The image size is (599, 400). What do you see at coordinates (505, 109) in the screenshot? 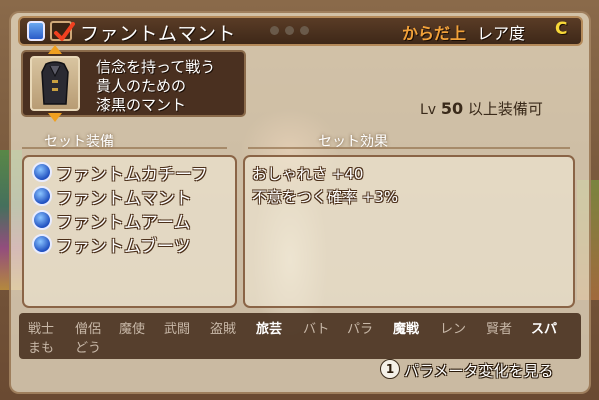
I see `level-suffix: 以上装備可` at bounding box center [505, 109].